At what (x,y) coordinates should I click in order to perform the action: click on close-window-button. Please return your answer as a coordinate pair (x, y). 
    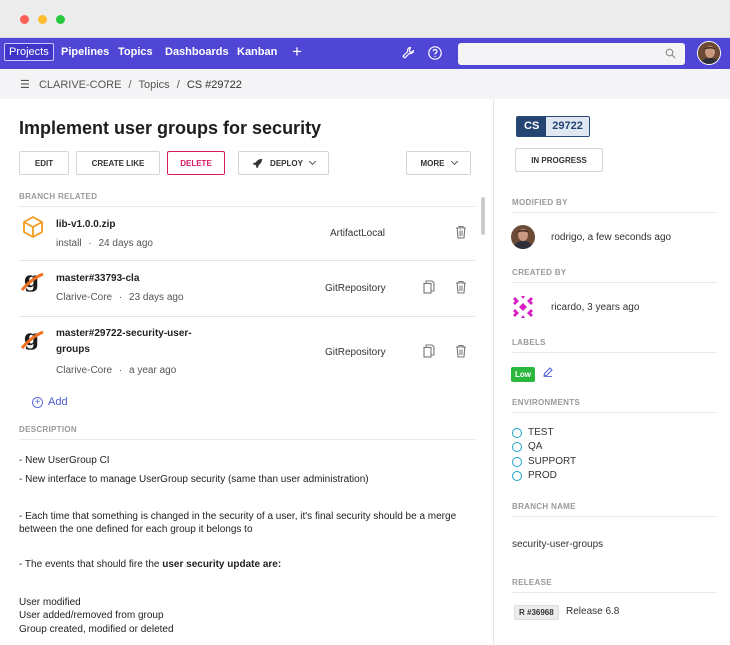
    Looking at the image, I should click on (24, 19).